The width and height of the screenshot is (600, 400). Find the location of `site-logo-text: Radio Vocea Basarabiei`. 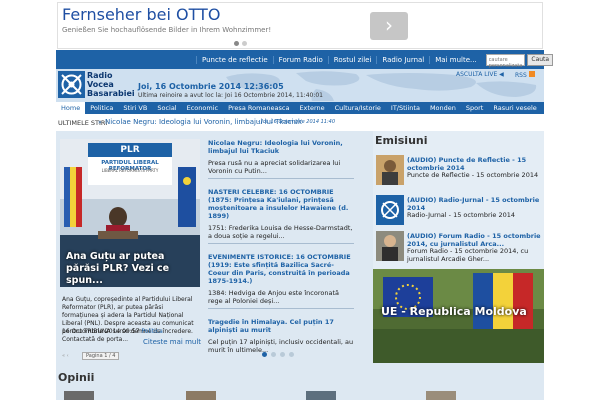

site-logo-text: Radio Vocea Basarabiei is located at coordinates (111, 84).